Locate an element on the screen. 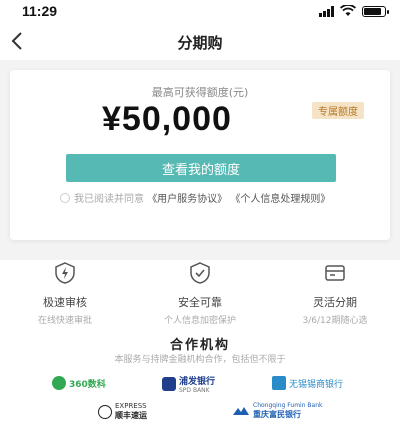  logo-name: 无锡锡商银行 is located at coordinates (316, 384).